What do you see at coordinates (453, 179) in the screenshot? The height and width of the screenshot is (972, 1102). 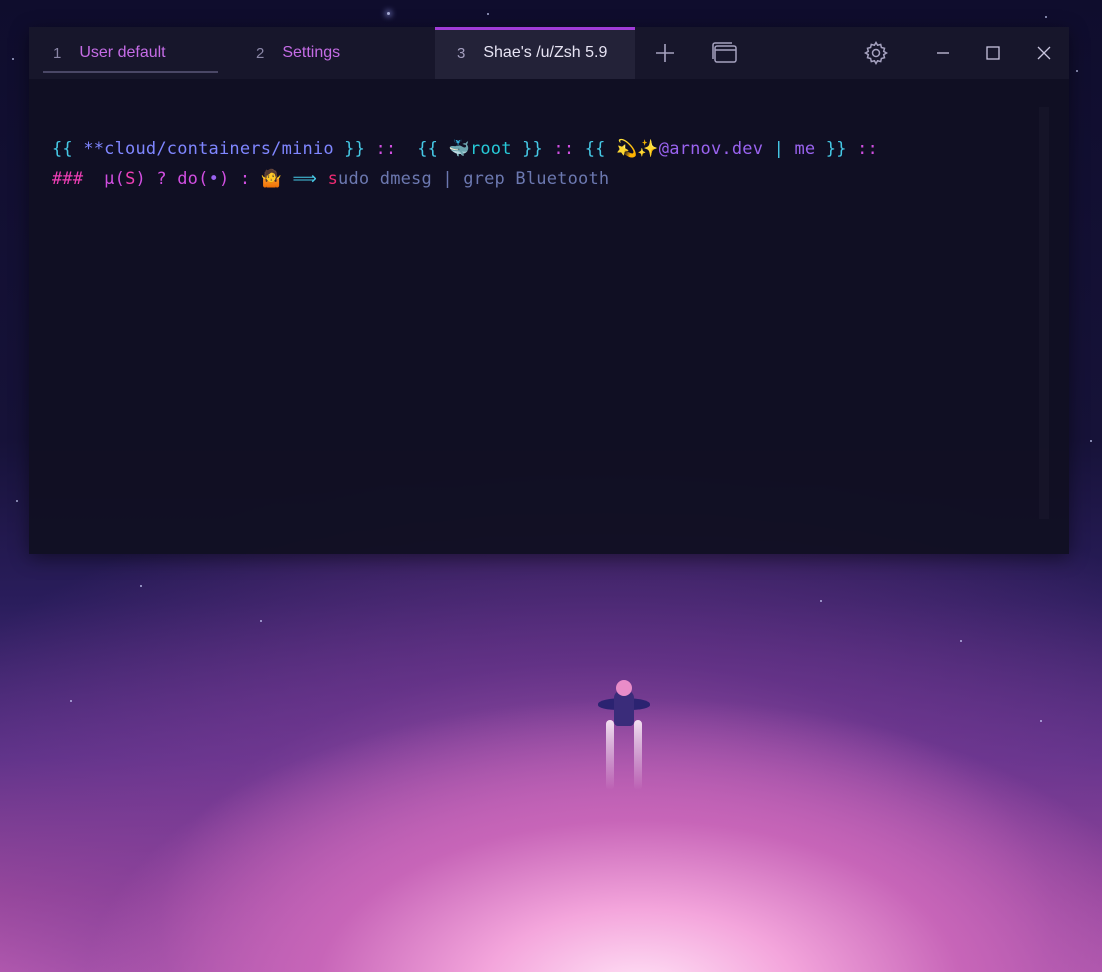 I see `command-pipe: |` at bounding box center [453, 179].